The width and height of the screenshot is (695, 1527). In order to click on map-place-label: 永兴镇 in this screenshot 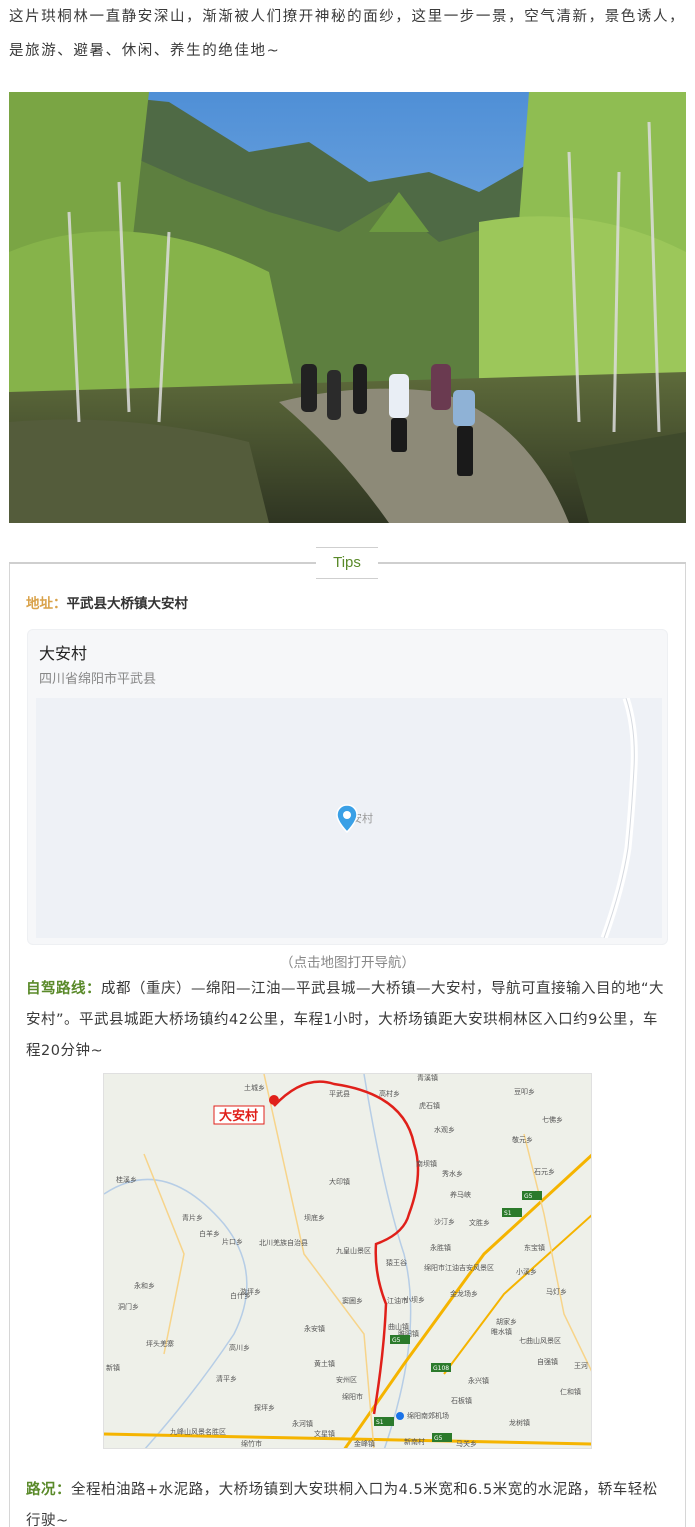, I will do `click(478, 1380)`.